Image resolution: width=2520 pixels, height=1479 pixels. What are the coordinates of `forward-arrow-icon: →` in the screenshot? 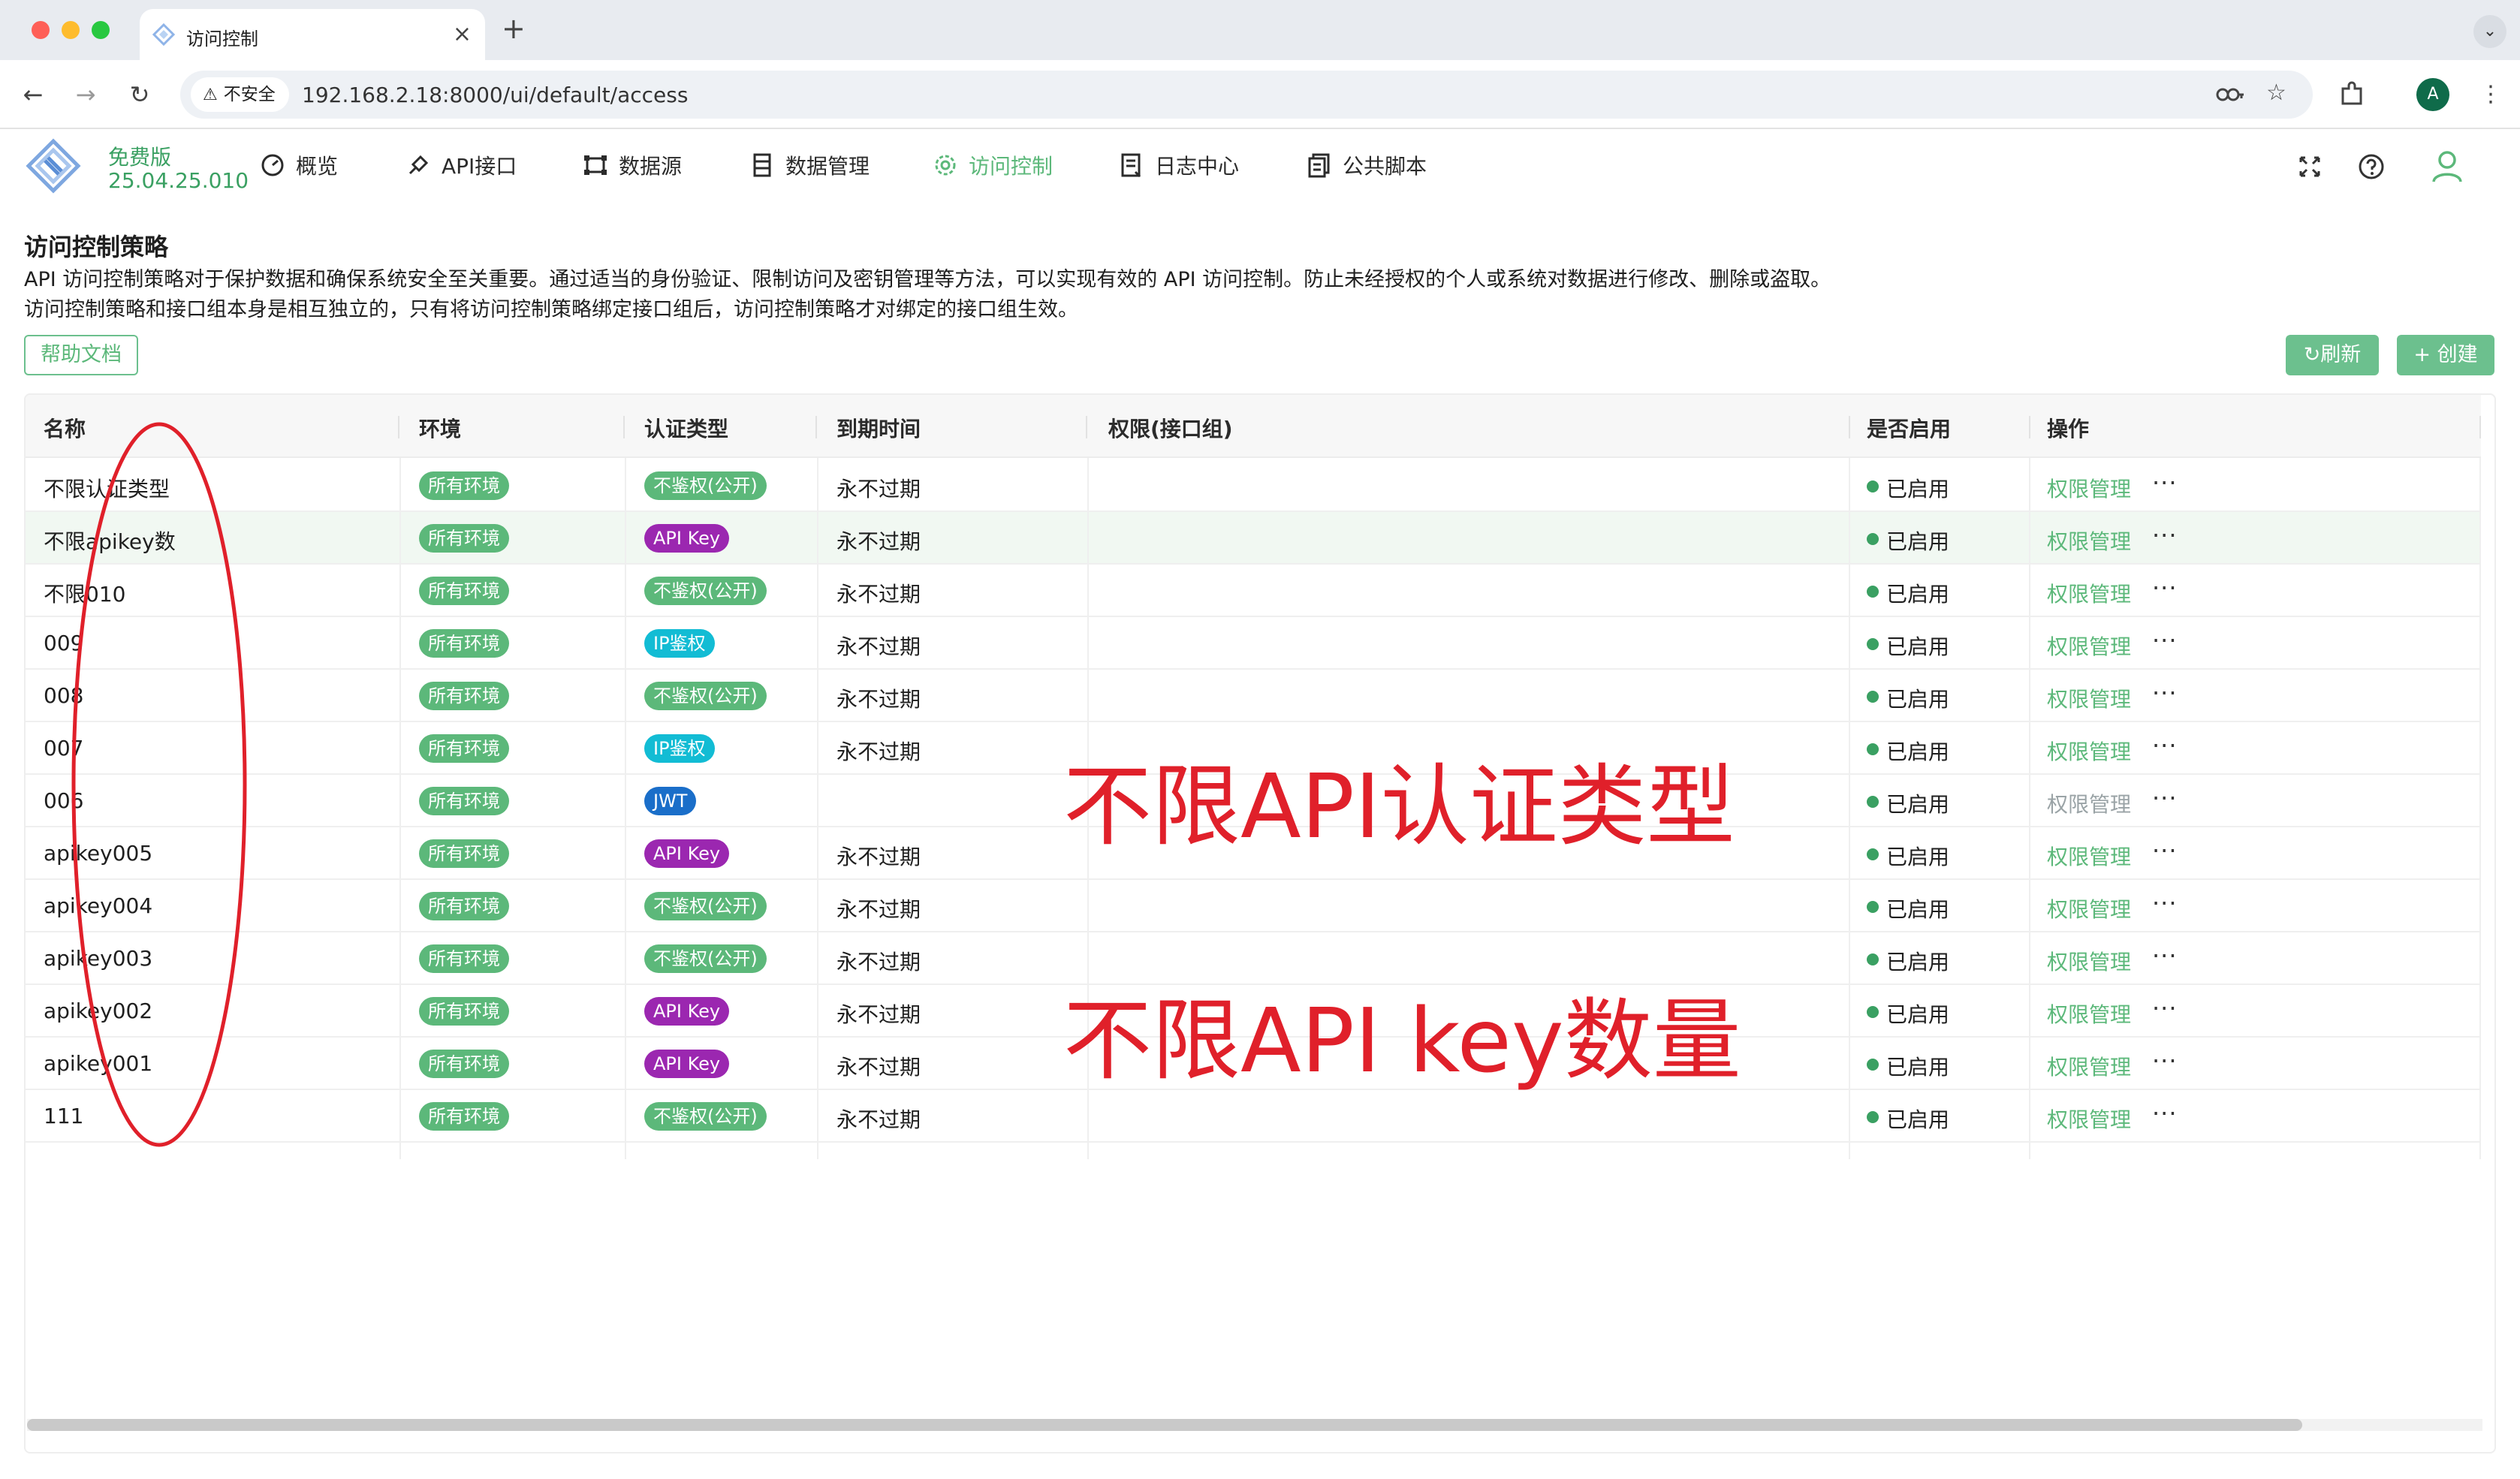 It's located at (85, 94).